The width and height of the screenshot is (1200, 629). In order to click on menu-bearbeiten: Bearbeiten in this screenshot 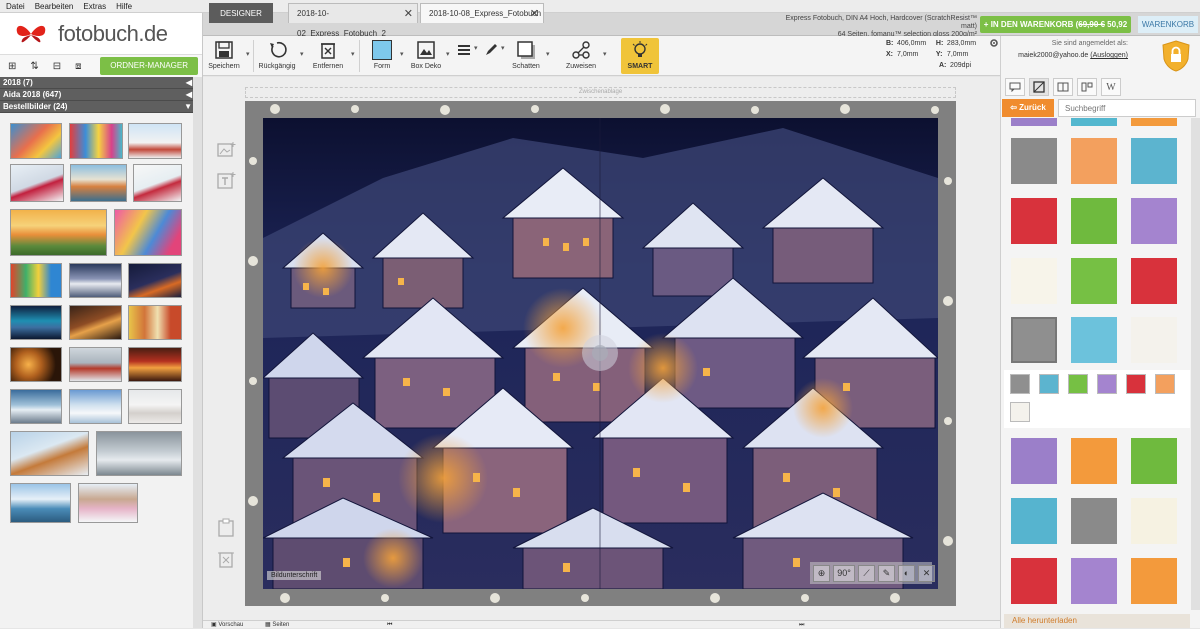, I will do `click(54, 6)`.